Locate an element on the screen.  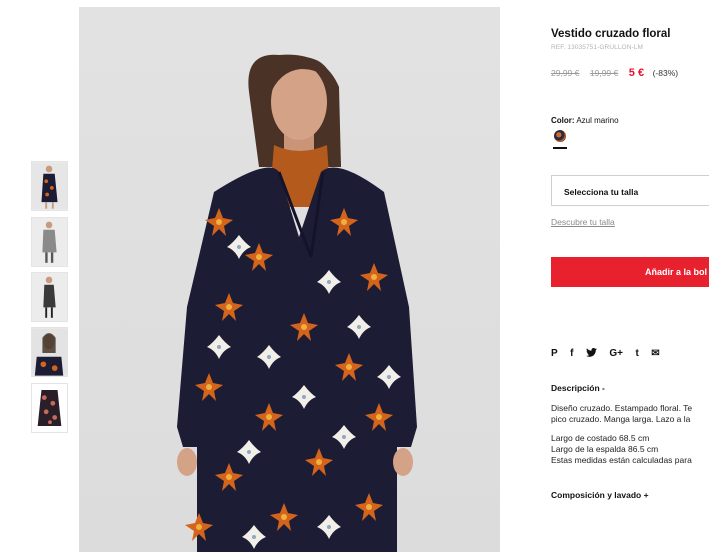
thumbnail-2-image is located at coordinates (49, 242).